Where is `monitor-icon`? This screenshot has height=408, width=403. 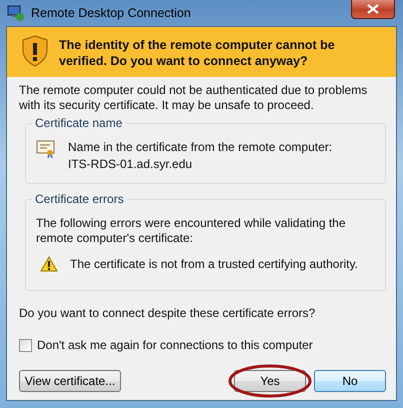 monitor-icon is located at coordinates (16, 13).